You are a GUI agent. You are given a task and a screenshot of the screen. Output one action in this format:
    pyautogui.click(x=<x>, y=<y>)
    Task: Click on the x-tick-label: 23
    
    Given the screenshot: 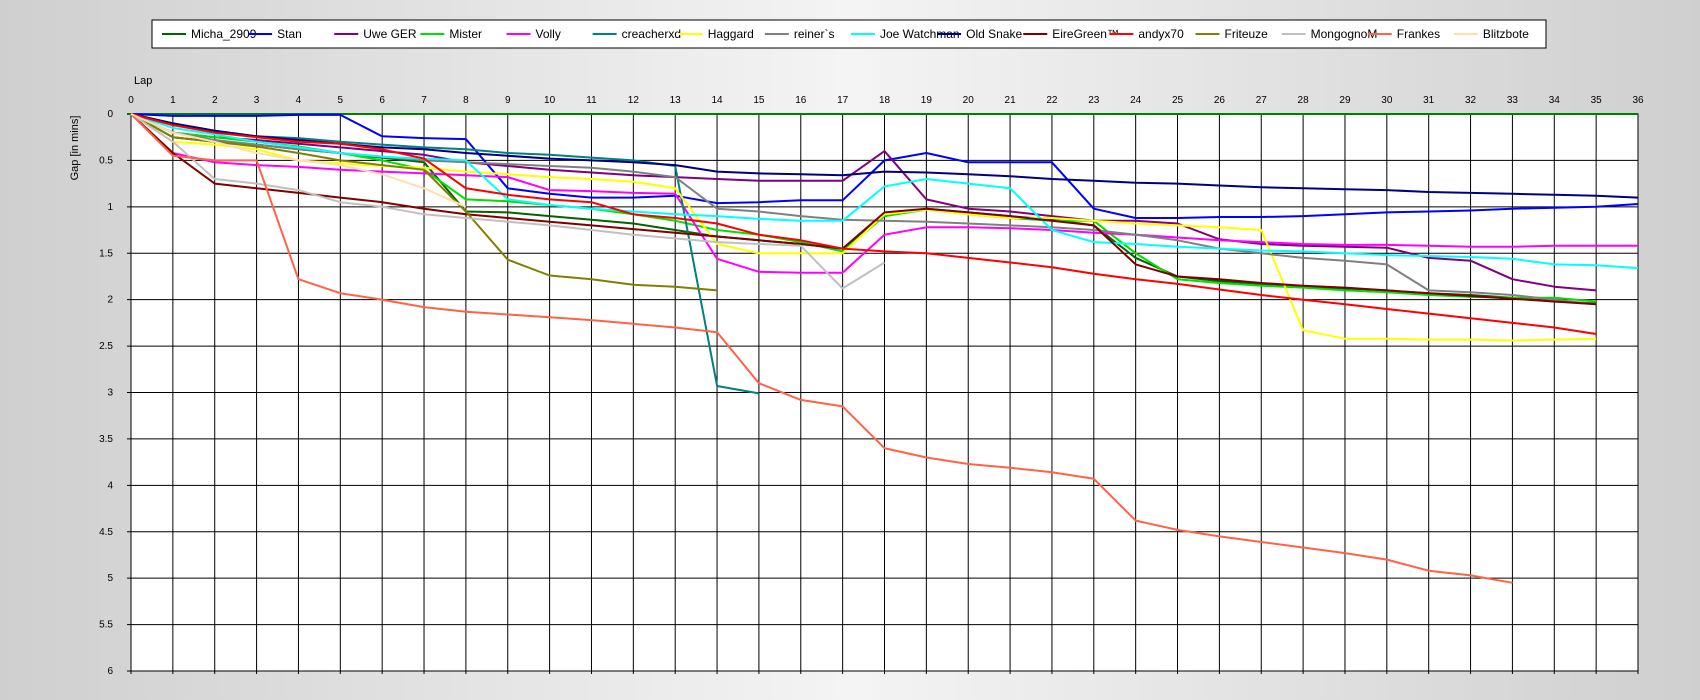 What is the action you would take?
    pyautogui.click(x=1094, y=100)
    